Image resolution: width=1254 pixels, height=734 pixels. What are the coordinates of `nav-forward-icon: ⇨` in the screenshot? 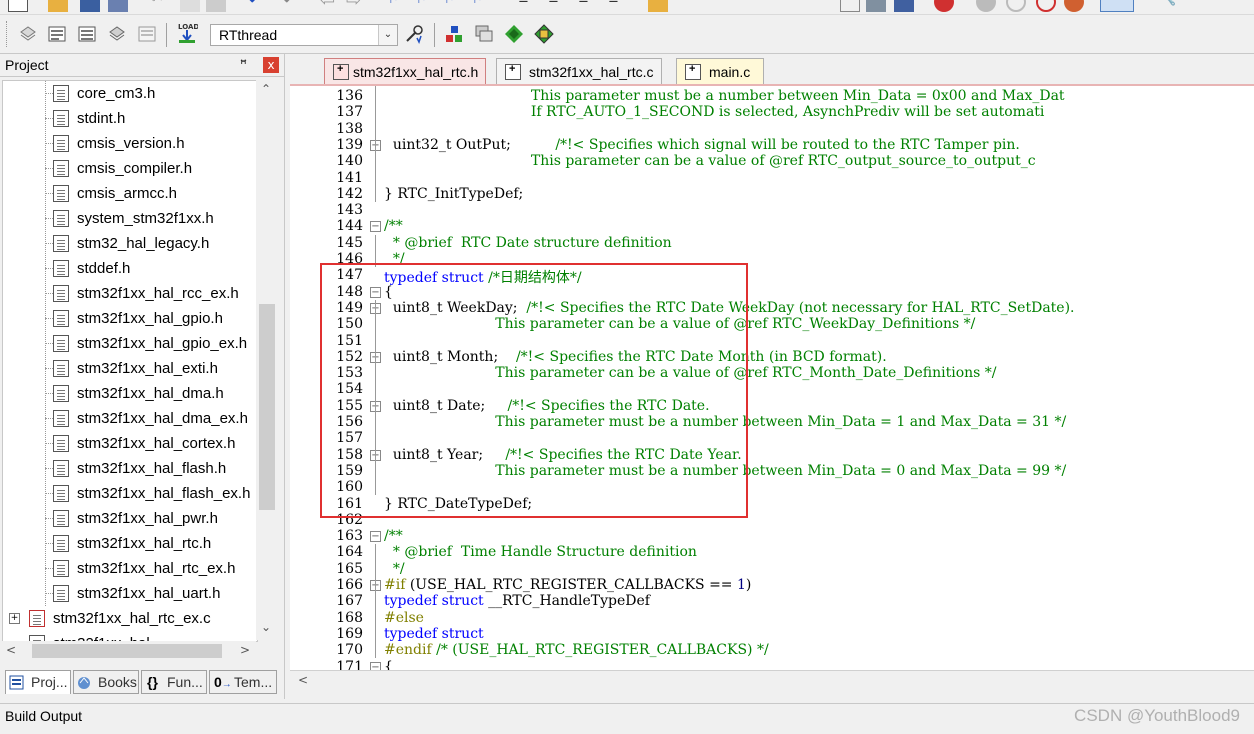 It's located at (356, 5).